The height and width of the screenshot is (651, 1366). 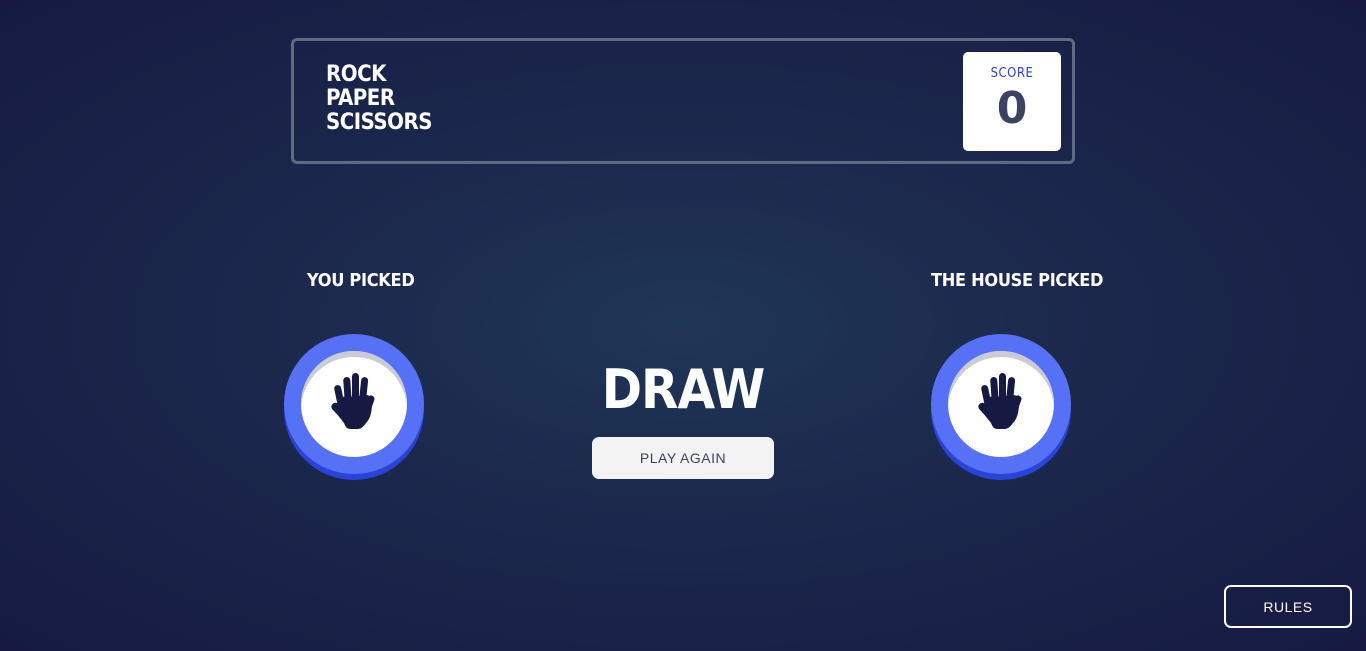 I want to click on score-value: 0, so click(x=1012, y=108).